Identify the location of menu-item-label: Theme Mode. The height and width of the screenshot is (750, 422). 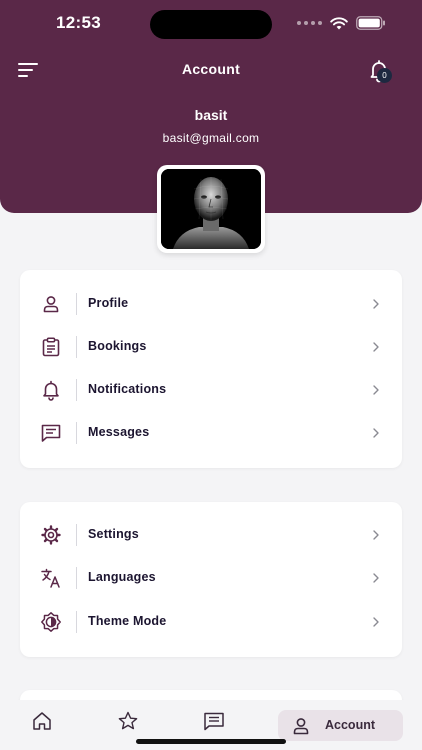
(127, 621).